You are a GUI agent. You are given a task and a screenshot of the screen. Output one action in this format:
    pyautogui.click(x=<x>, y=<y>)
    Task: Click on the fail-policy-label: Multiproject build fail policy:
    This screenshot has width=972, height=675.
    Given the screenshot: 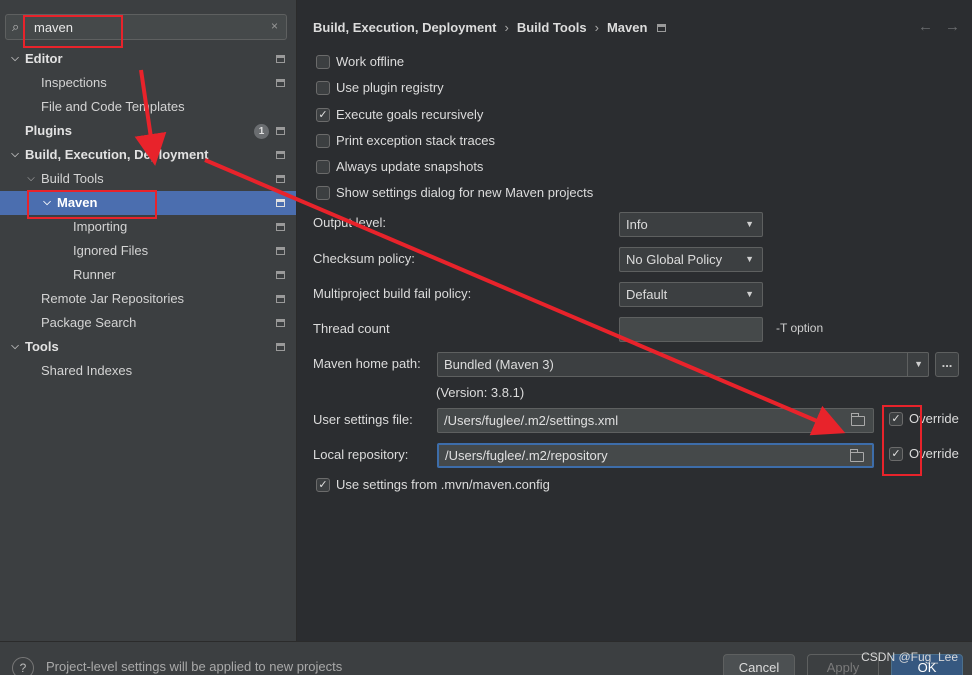 What is the action you would take?
    pyautogui.click(x=392, y=293)
    